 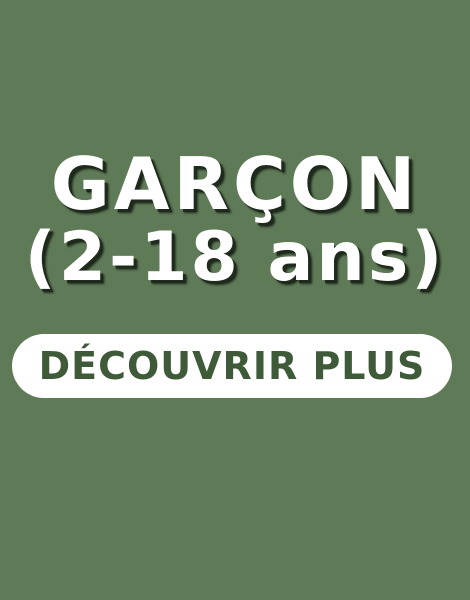 What do you see at coordinates (232, 366) in the screenshot?
I see `discover-more-button: DÉCOUVRIR PLUS` at bounding box center [232, 366].